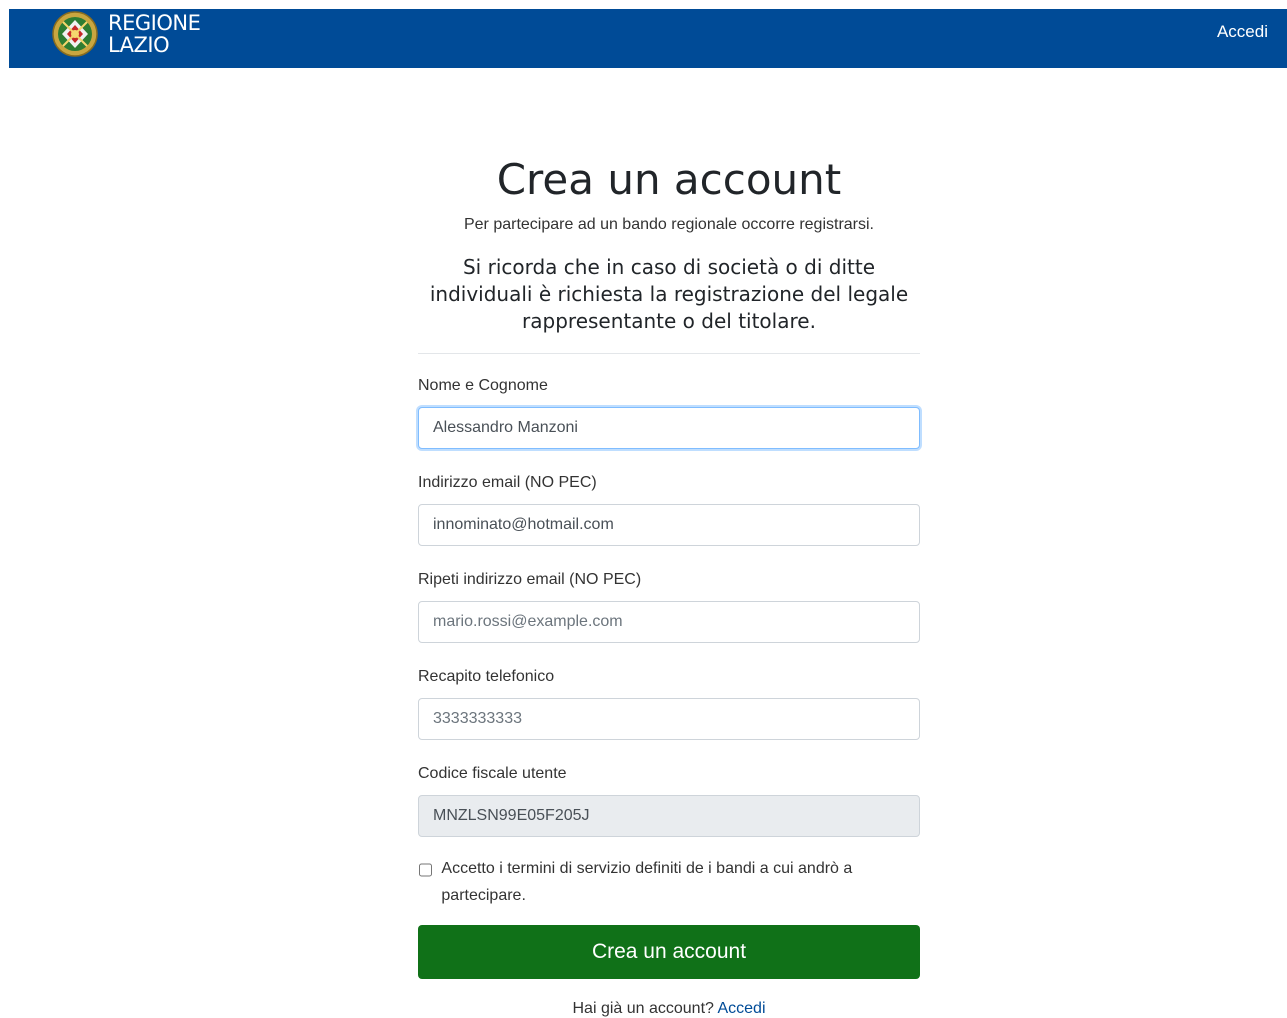 The height and width of the screenshot is (1018, 1287). What do you see at coordinates (154, 23) in the screenshot?
I see `brand-line1: REGIONE` at bounding box center [154, 23].